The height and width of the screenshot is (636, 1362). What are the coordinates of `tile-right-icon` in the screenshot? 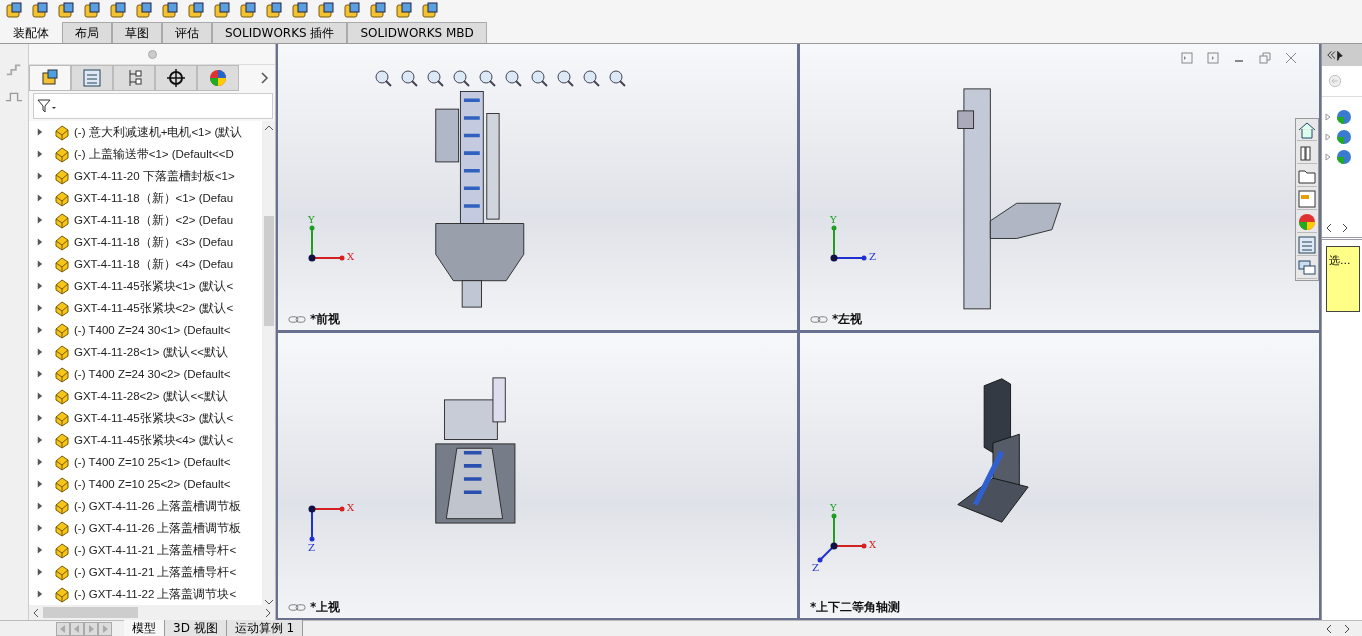 It's located at (1213, 58).